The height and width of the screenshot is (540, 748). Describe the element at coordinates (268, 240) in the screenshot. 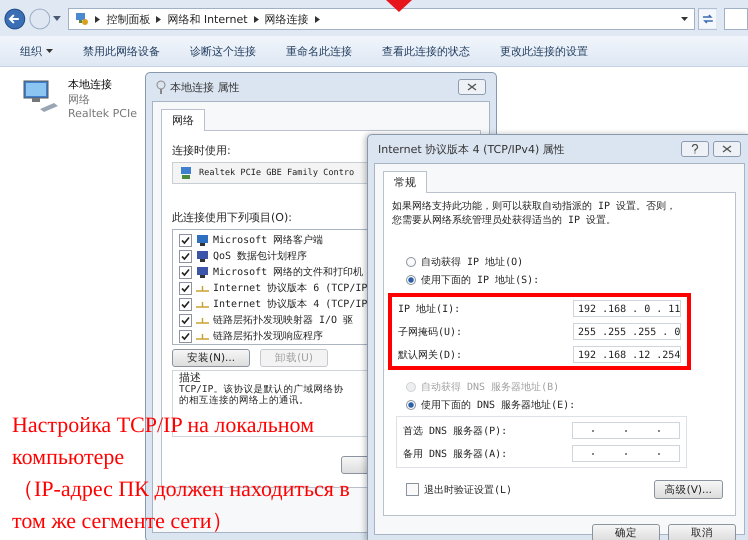

I see `component-item: Microsoft 网络客户端` at that location.